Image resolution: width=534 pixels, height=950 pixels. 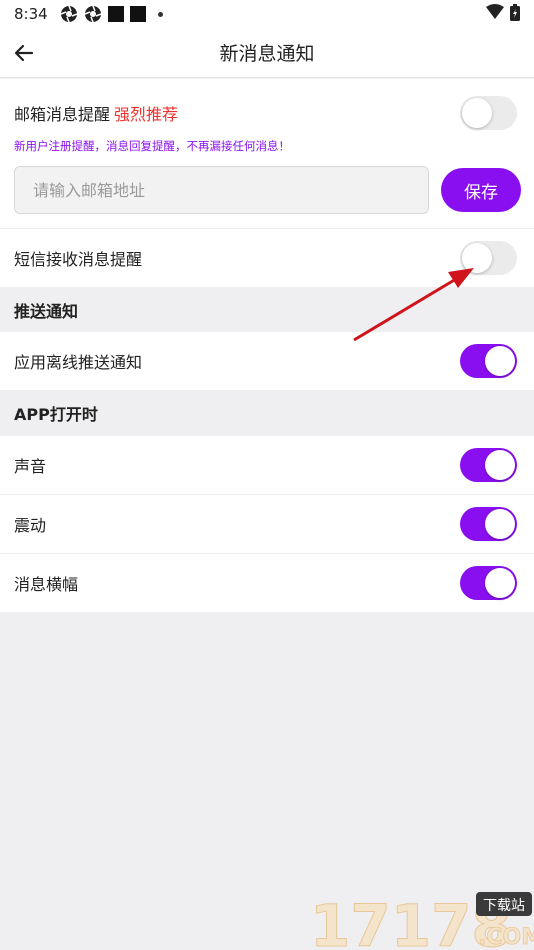 I want to click on vibrate-toggle, so click(x=488, y=524).